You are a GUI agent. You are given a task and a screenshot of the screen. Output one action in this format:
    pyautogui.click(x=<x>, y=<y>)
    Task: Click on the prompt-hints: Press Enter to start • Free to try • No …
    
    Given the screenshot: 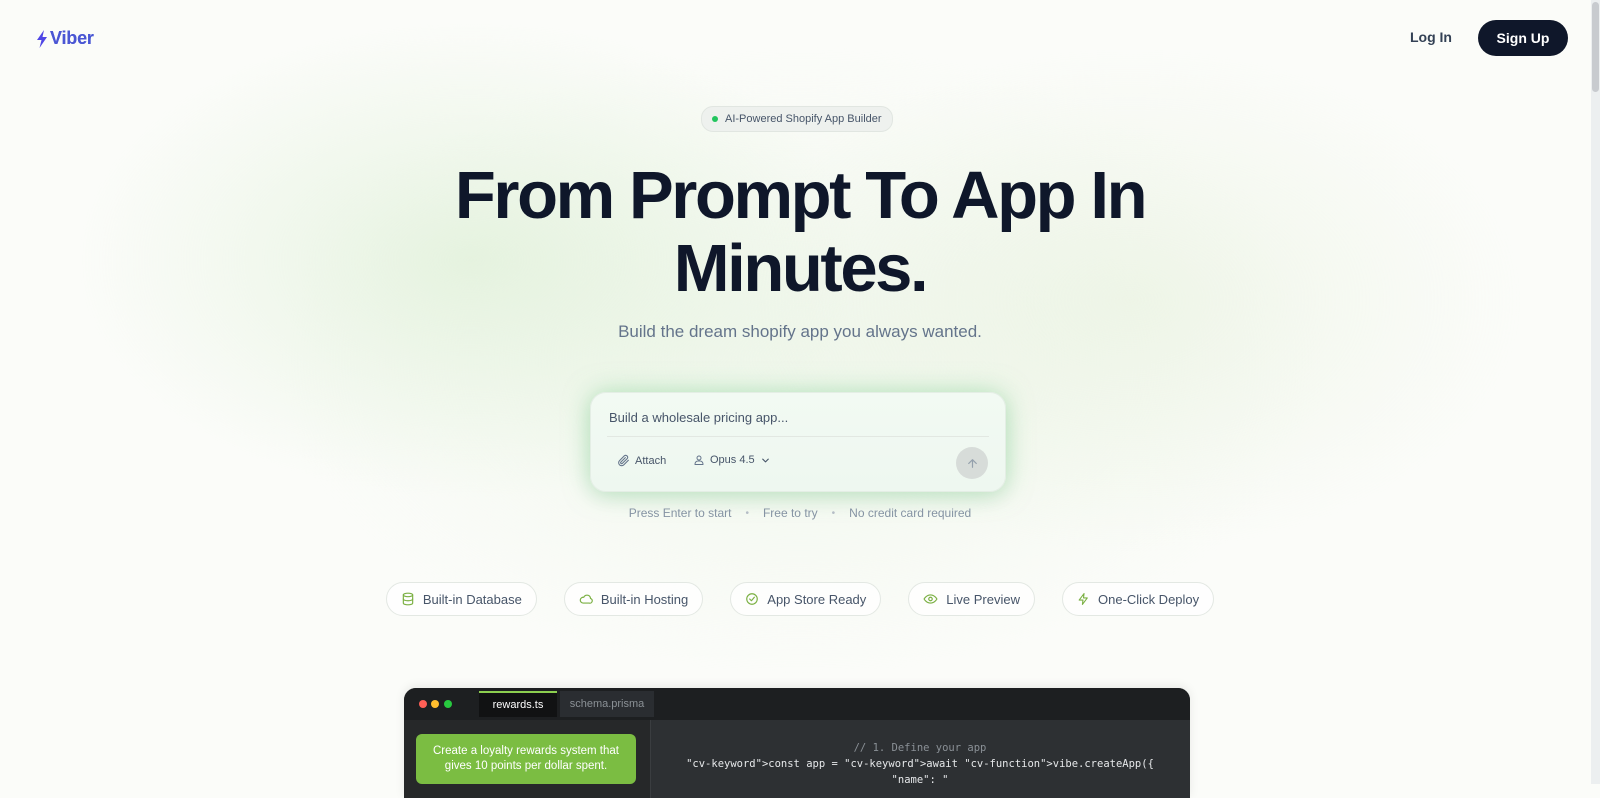 What is the action you would take?
    pyautogui.click(x=800, y=513)
    